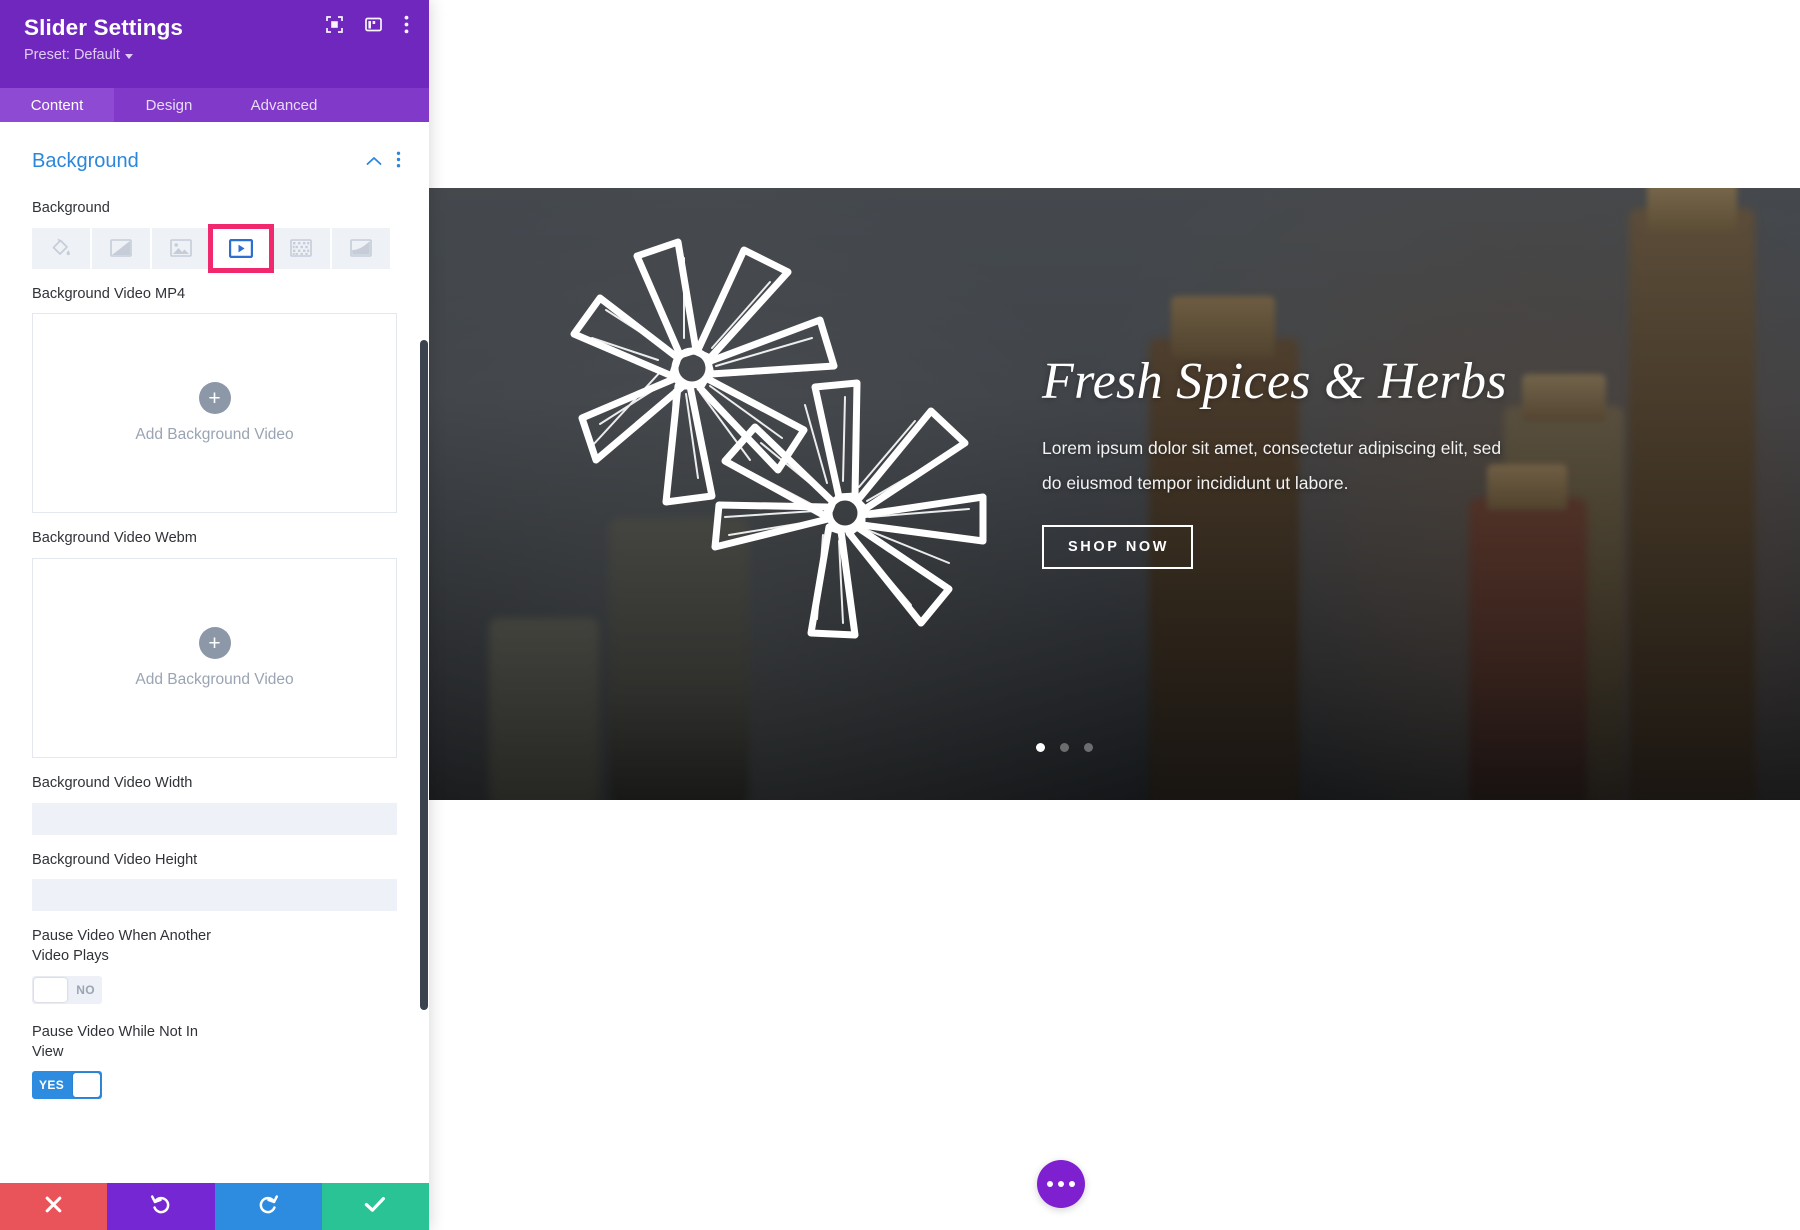 The image size is (1800, 1230). I want to click on panel-footer, so click(214, 1206).